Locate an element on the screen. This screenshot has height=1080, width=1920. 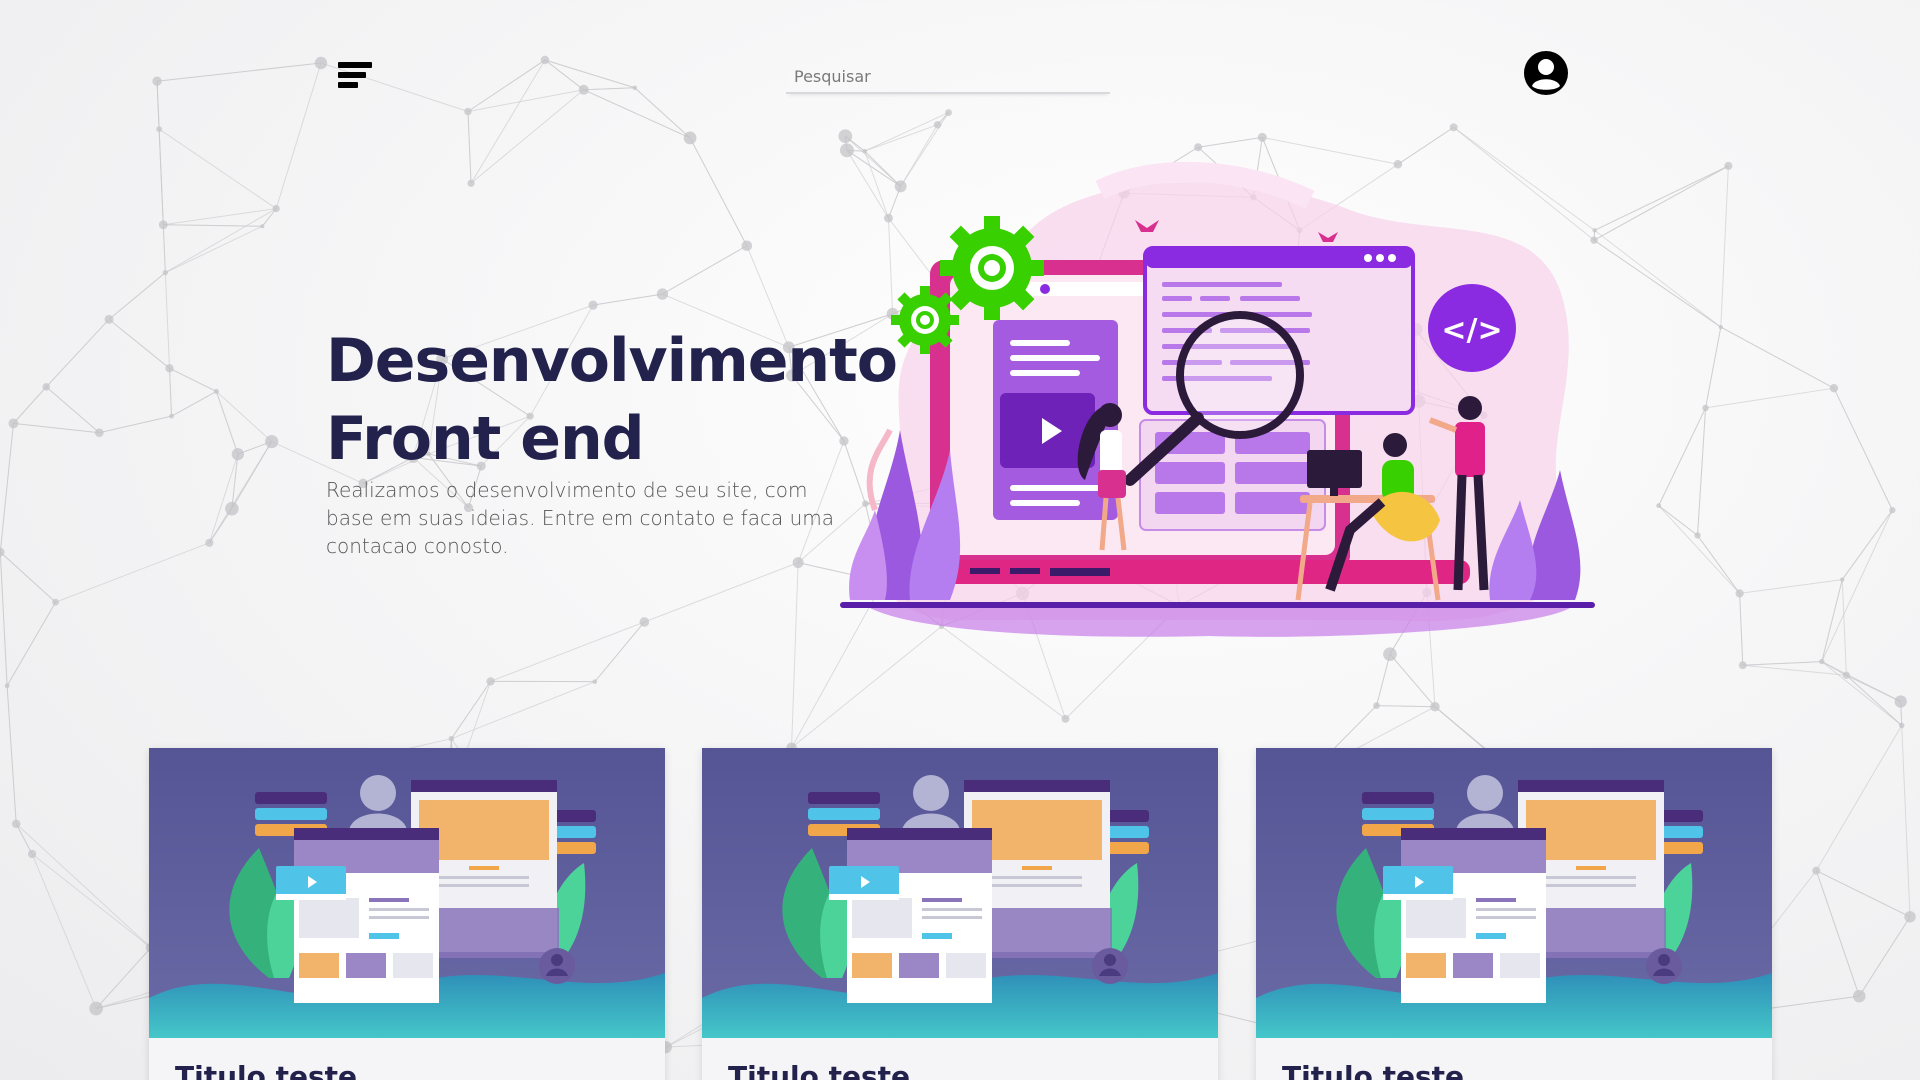
hamburger-menu-icon is located at coordinates (355, 77).